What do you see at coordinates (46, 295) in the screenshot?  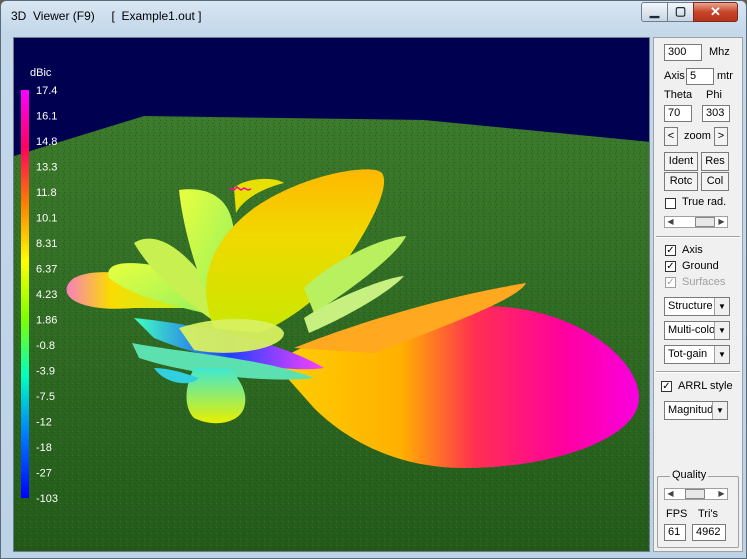 I see `legend-tick-label: 4.23` at bounding box center [46, 295].